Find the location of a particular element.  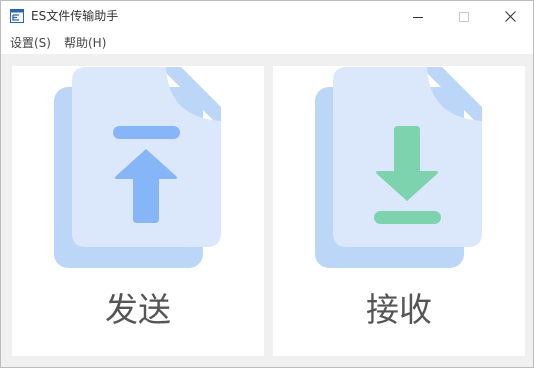

menu-help: 帮助(H) is located at coordinates (85, 43).